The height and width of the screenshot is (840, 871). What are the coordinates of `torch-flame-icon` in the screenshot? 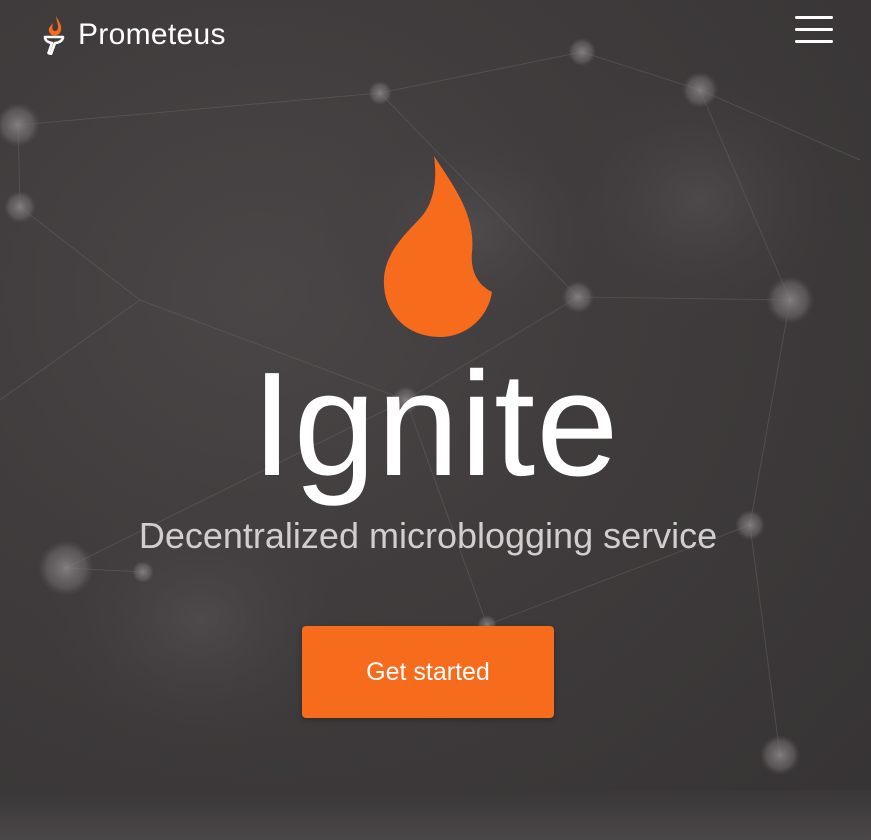 It's located at (54, 35).